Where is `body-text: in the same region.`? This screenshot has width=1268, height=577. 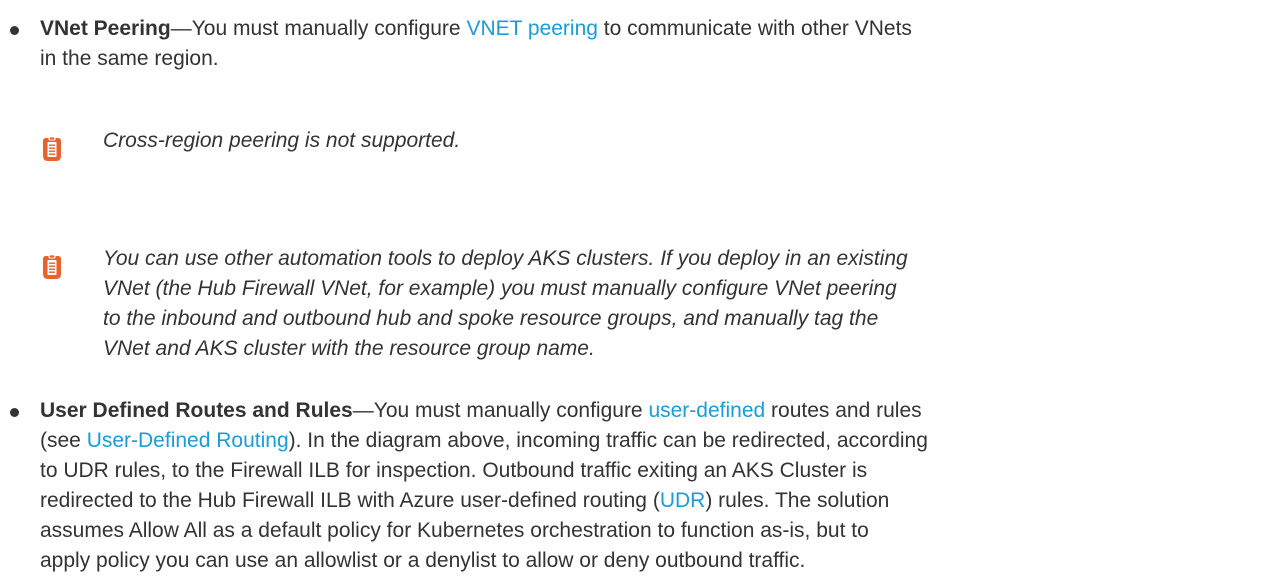 body-text: in the same region. is located at coordinates (129, 58).